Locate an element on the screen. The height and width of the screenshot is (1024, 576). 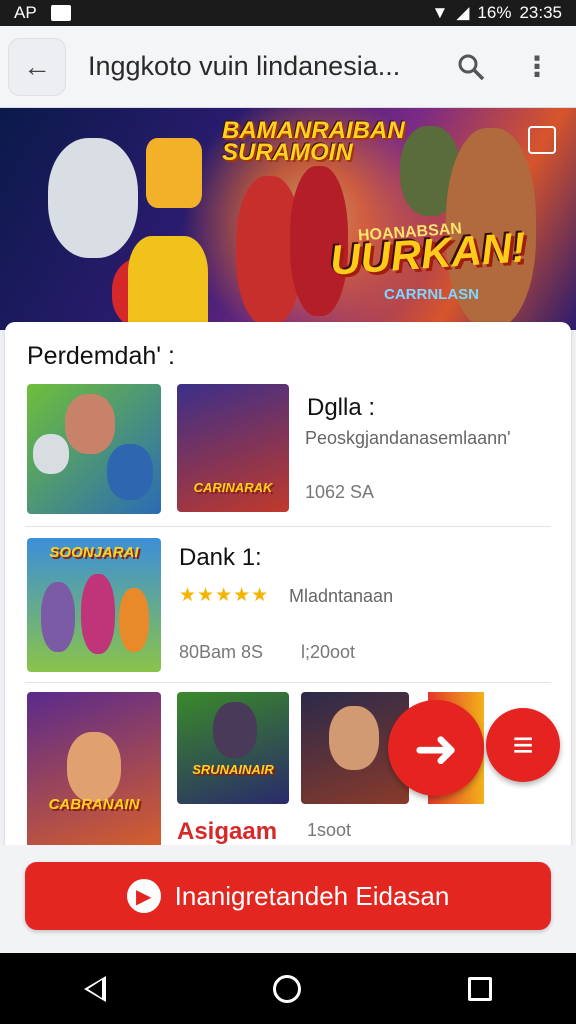
thumbnail-caption: CABRANAIN is located at coordinates (94, 804).